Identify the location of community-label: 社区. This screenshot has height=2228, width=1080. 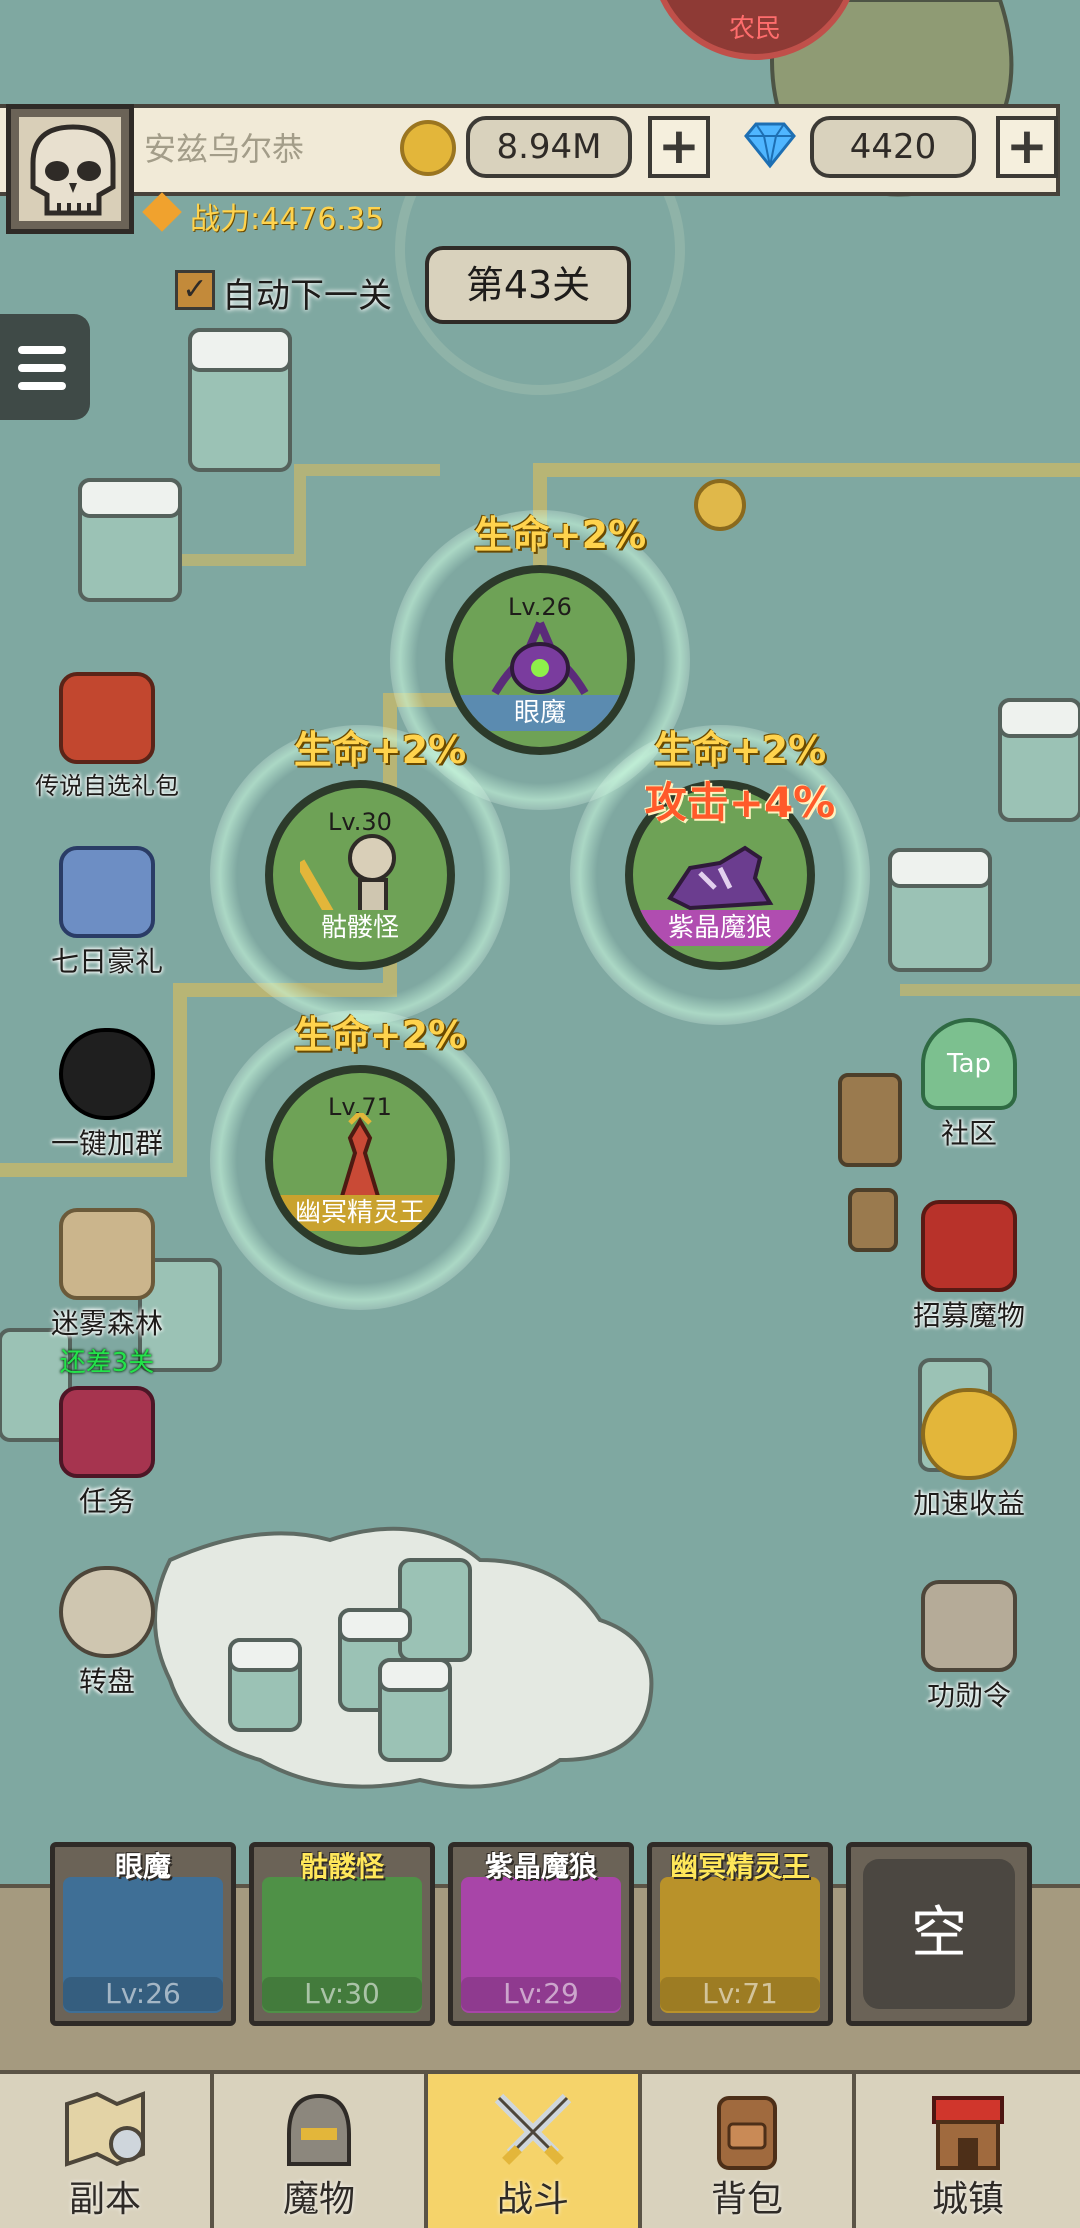
(968, 1133).